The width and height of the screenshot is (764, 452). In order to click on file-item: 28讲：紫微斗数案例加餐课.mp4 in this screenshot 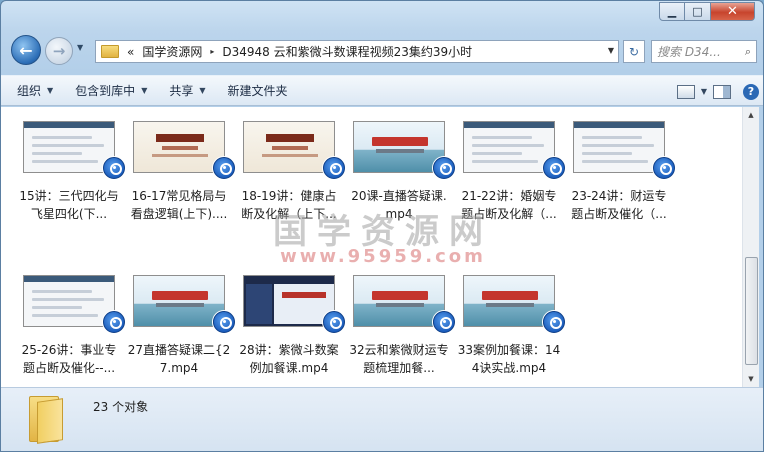, I will do `click(291, 322)`.